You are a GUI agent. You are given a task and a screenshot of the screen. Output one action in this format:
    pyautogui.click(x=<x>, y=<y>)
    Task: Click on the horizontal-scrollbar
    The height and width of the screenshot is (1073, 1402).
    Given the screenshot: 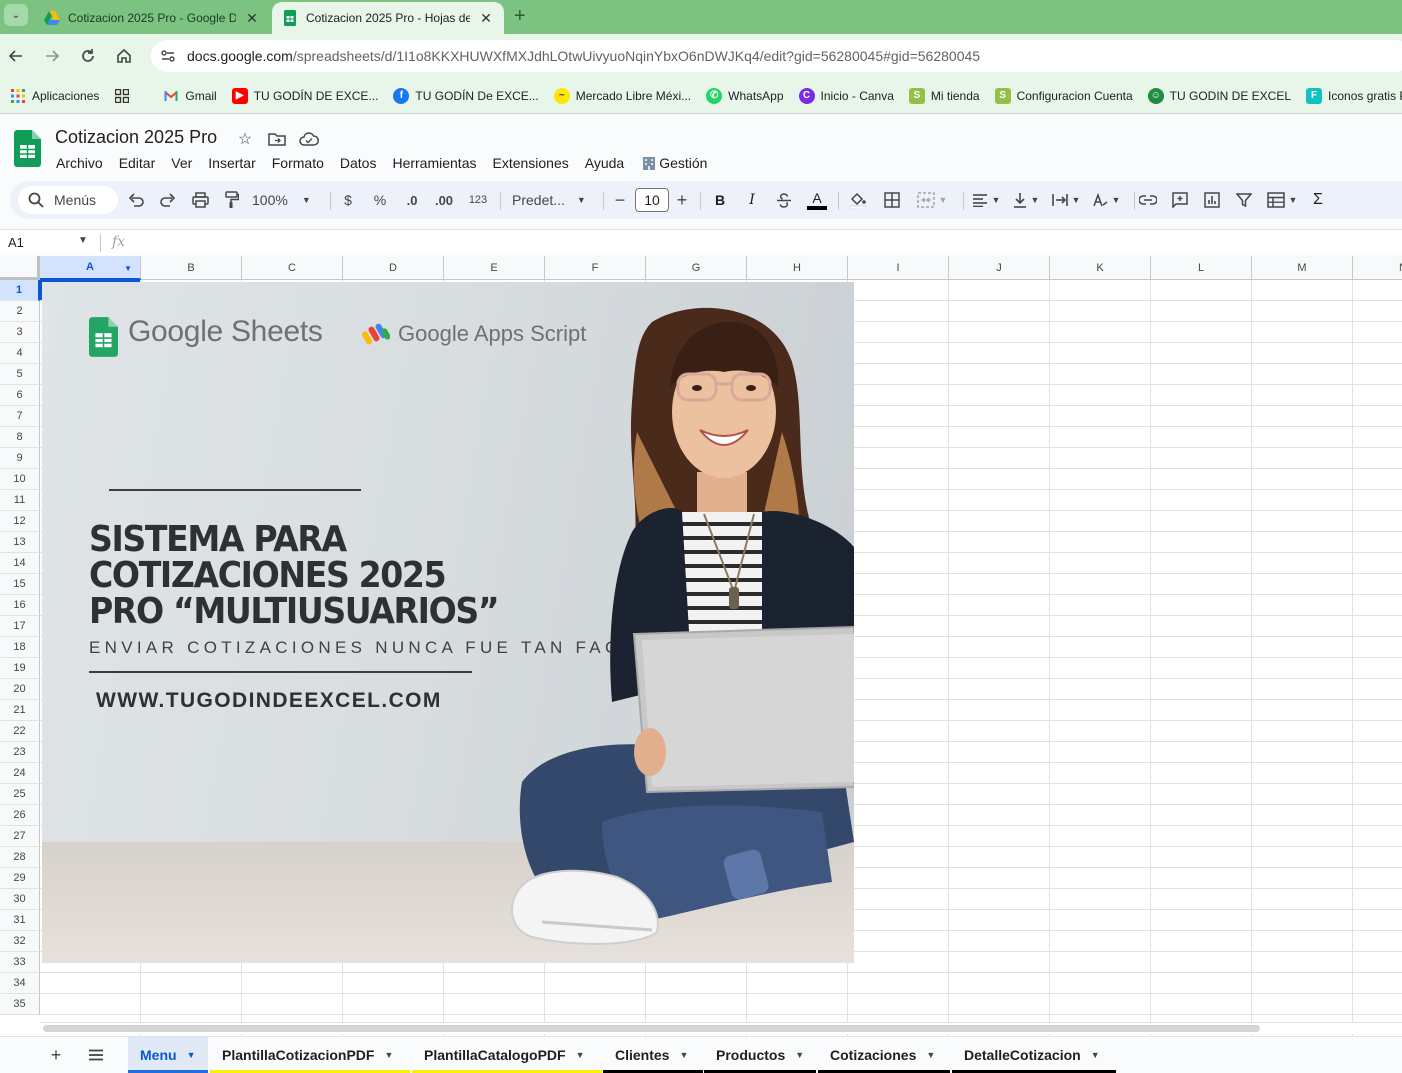 What is the action you would take?
    pyautogui.click(x=721, y=1028)
    